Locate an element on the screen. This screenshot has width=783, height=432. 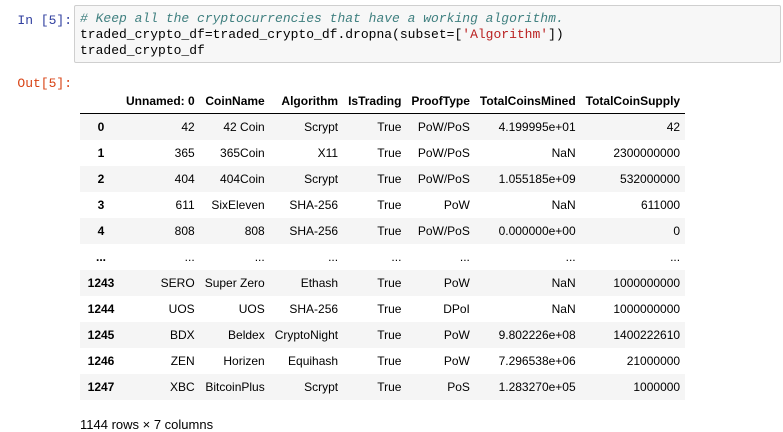
table-cell: SERO is located at coordinates (177, 283).